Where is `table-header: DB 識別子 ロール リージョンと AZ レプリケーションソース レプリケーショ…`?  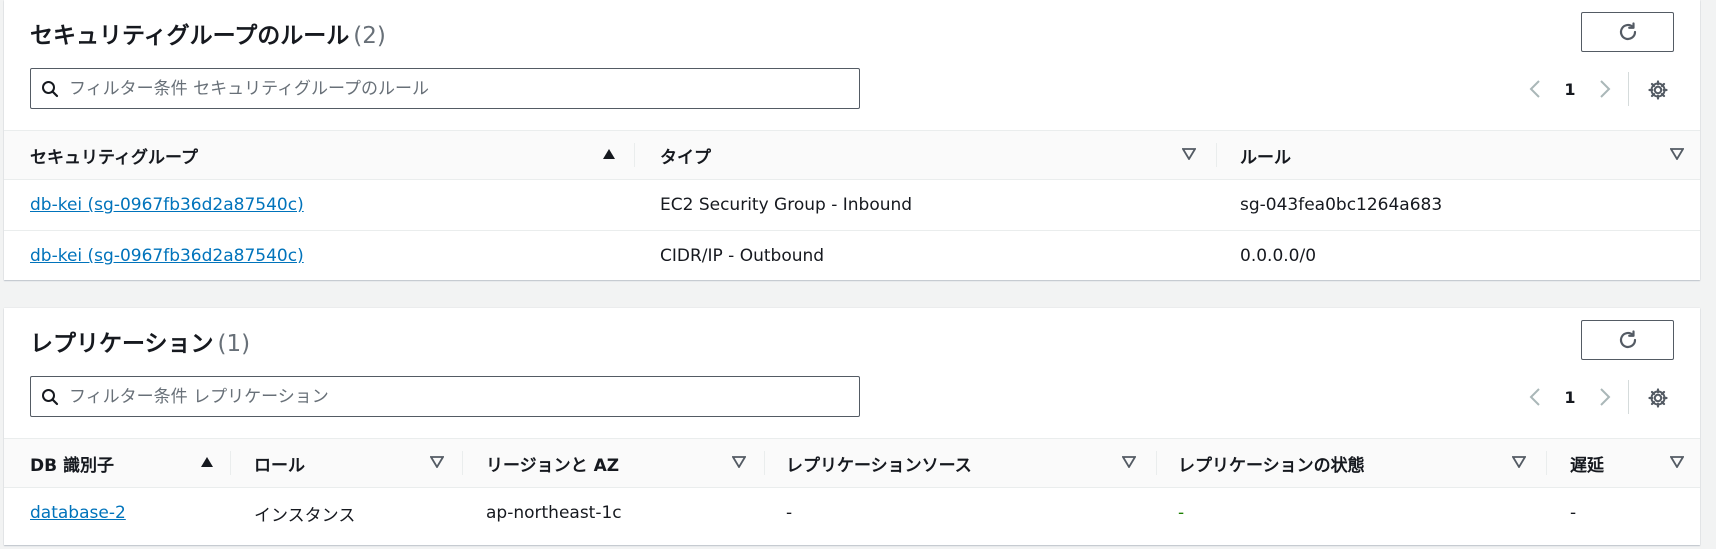
table-header: DB 識別子 ロール リージョンと AZ レプリケーションソース レプリケーショ… is located at coordinates (852, 463).